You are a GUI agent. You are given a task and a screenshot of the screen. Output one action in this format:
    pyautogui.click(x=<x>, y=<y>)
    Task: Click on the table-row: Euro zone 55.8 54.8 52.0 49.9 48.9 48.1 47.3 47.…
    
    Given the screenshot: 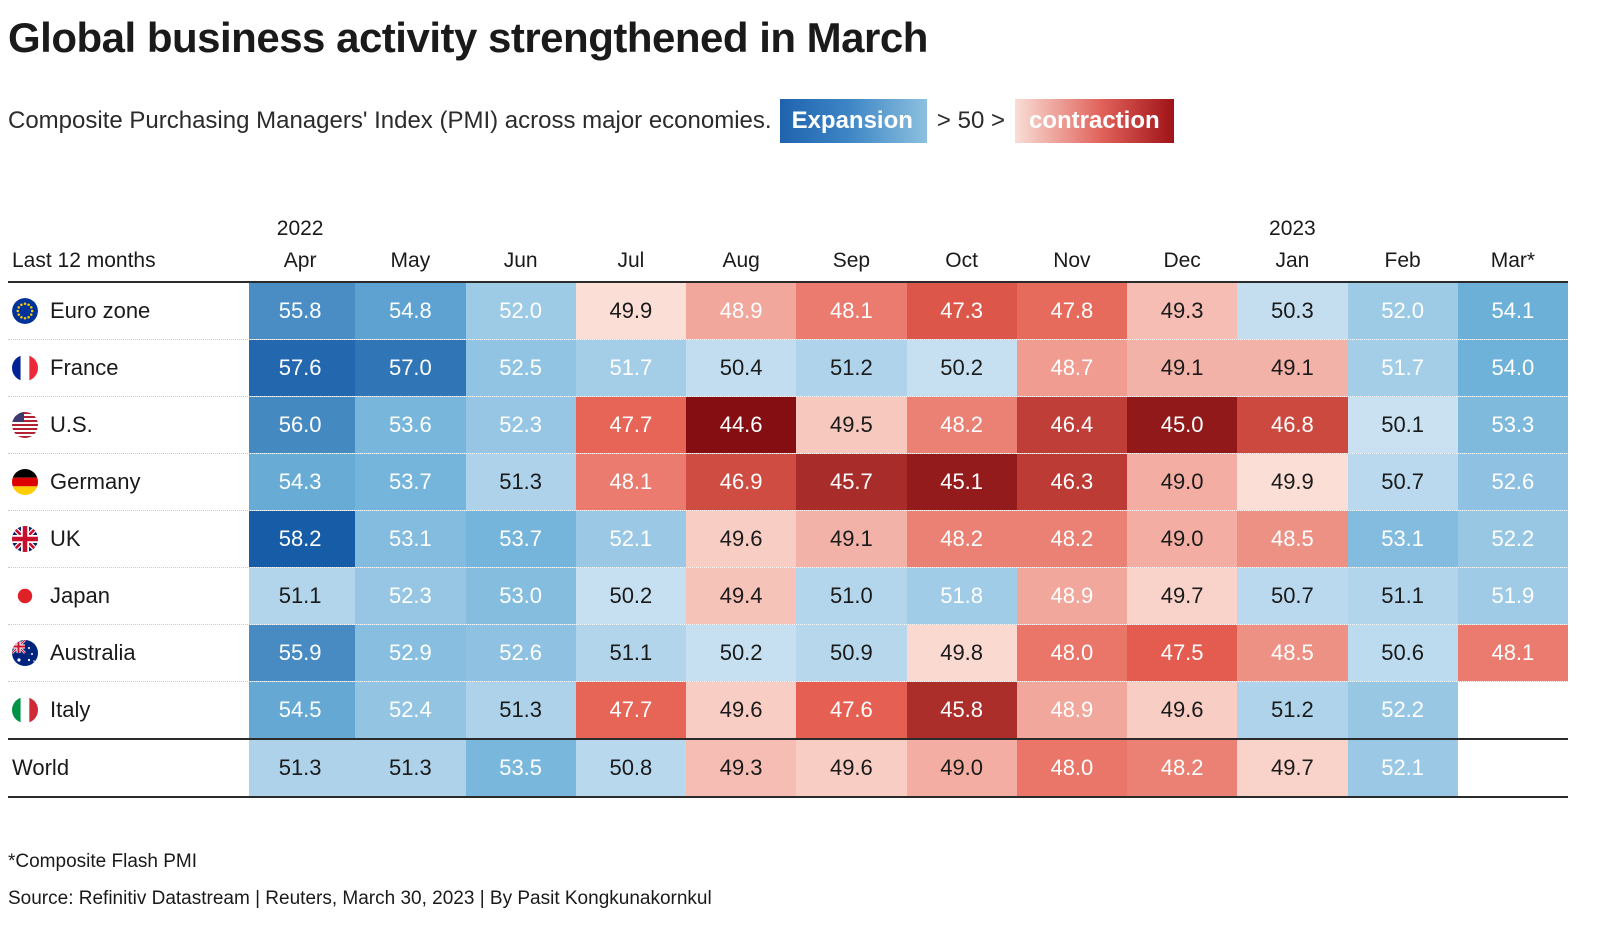 What is the action you would take?
    pyautogui.click(x=788, y=311)
    